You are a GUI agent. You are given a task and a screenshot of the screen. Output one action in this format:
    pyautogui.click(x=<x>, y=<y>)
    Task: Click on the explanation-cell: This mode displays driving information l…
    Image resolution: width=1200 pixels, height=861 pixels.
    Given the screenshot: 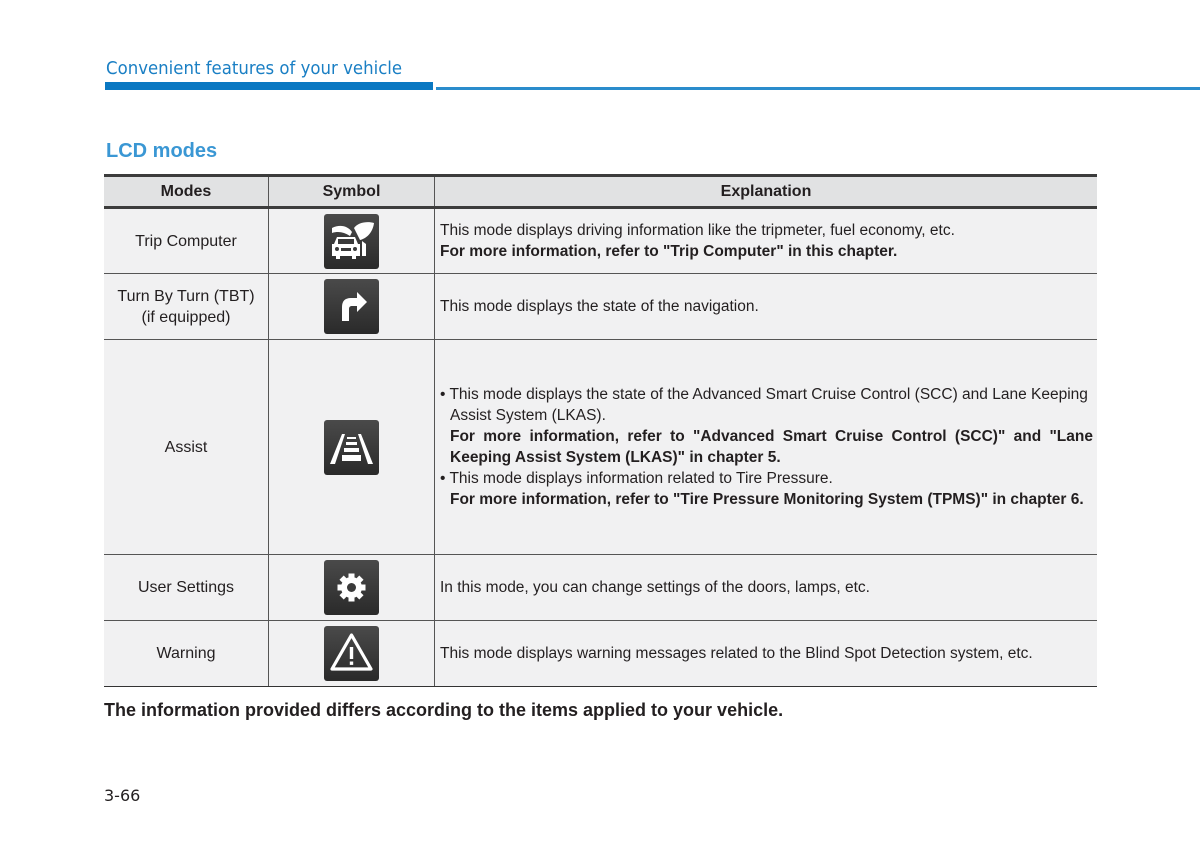 What is the action you would take?
    pyautogui.click(x=765, y=240)
    